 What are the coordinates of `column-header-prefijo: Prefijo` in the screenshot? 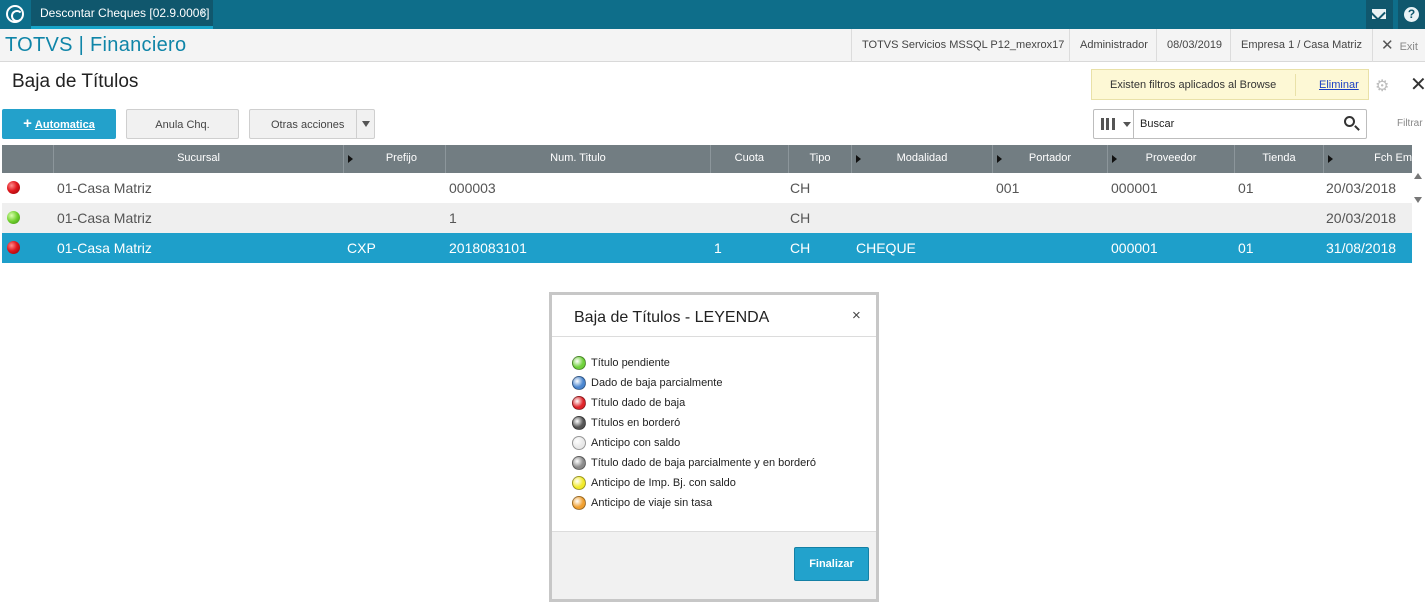 It's located at (395, 159).